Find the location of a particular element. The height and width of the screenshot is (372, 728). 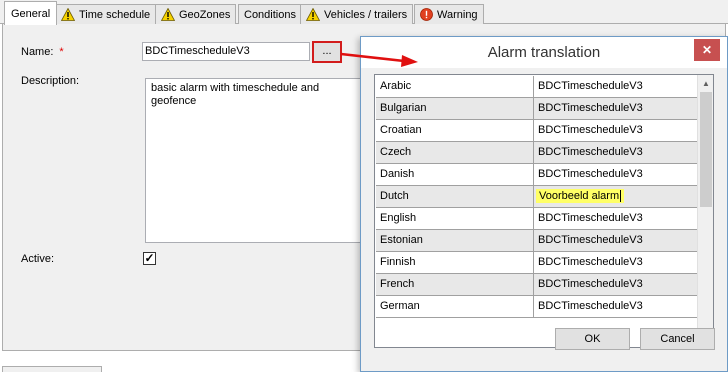

tab-label: GeoZones is located at coordinates (205, 14).